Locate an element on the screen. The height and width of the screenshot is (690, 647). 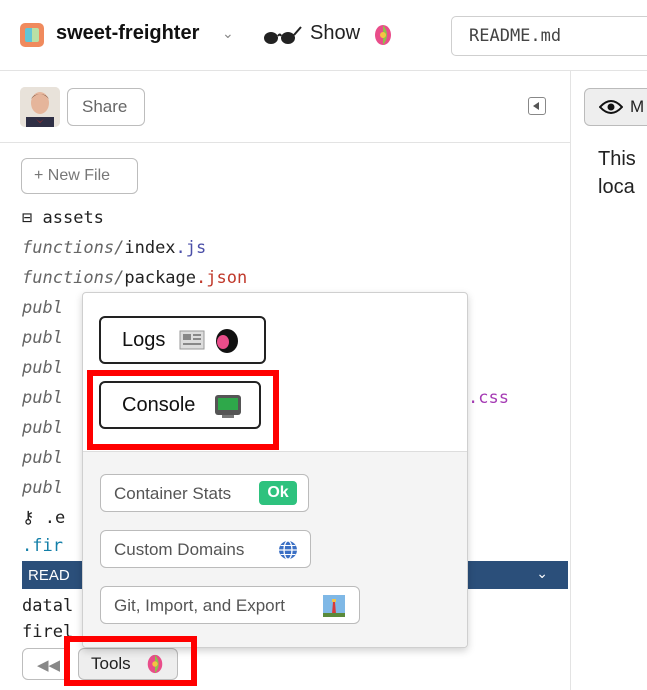
file-name: firel is located at coordinates (48, 632).